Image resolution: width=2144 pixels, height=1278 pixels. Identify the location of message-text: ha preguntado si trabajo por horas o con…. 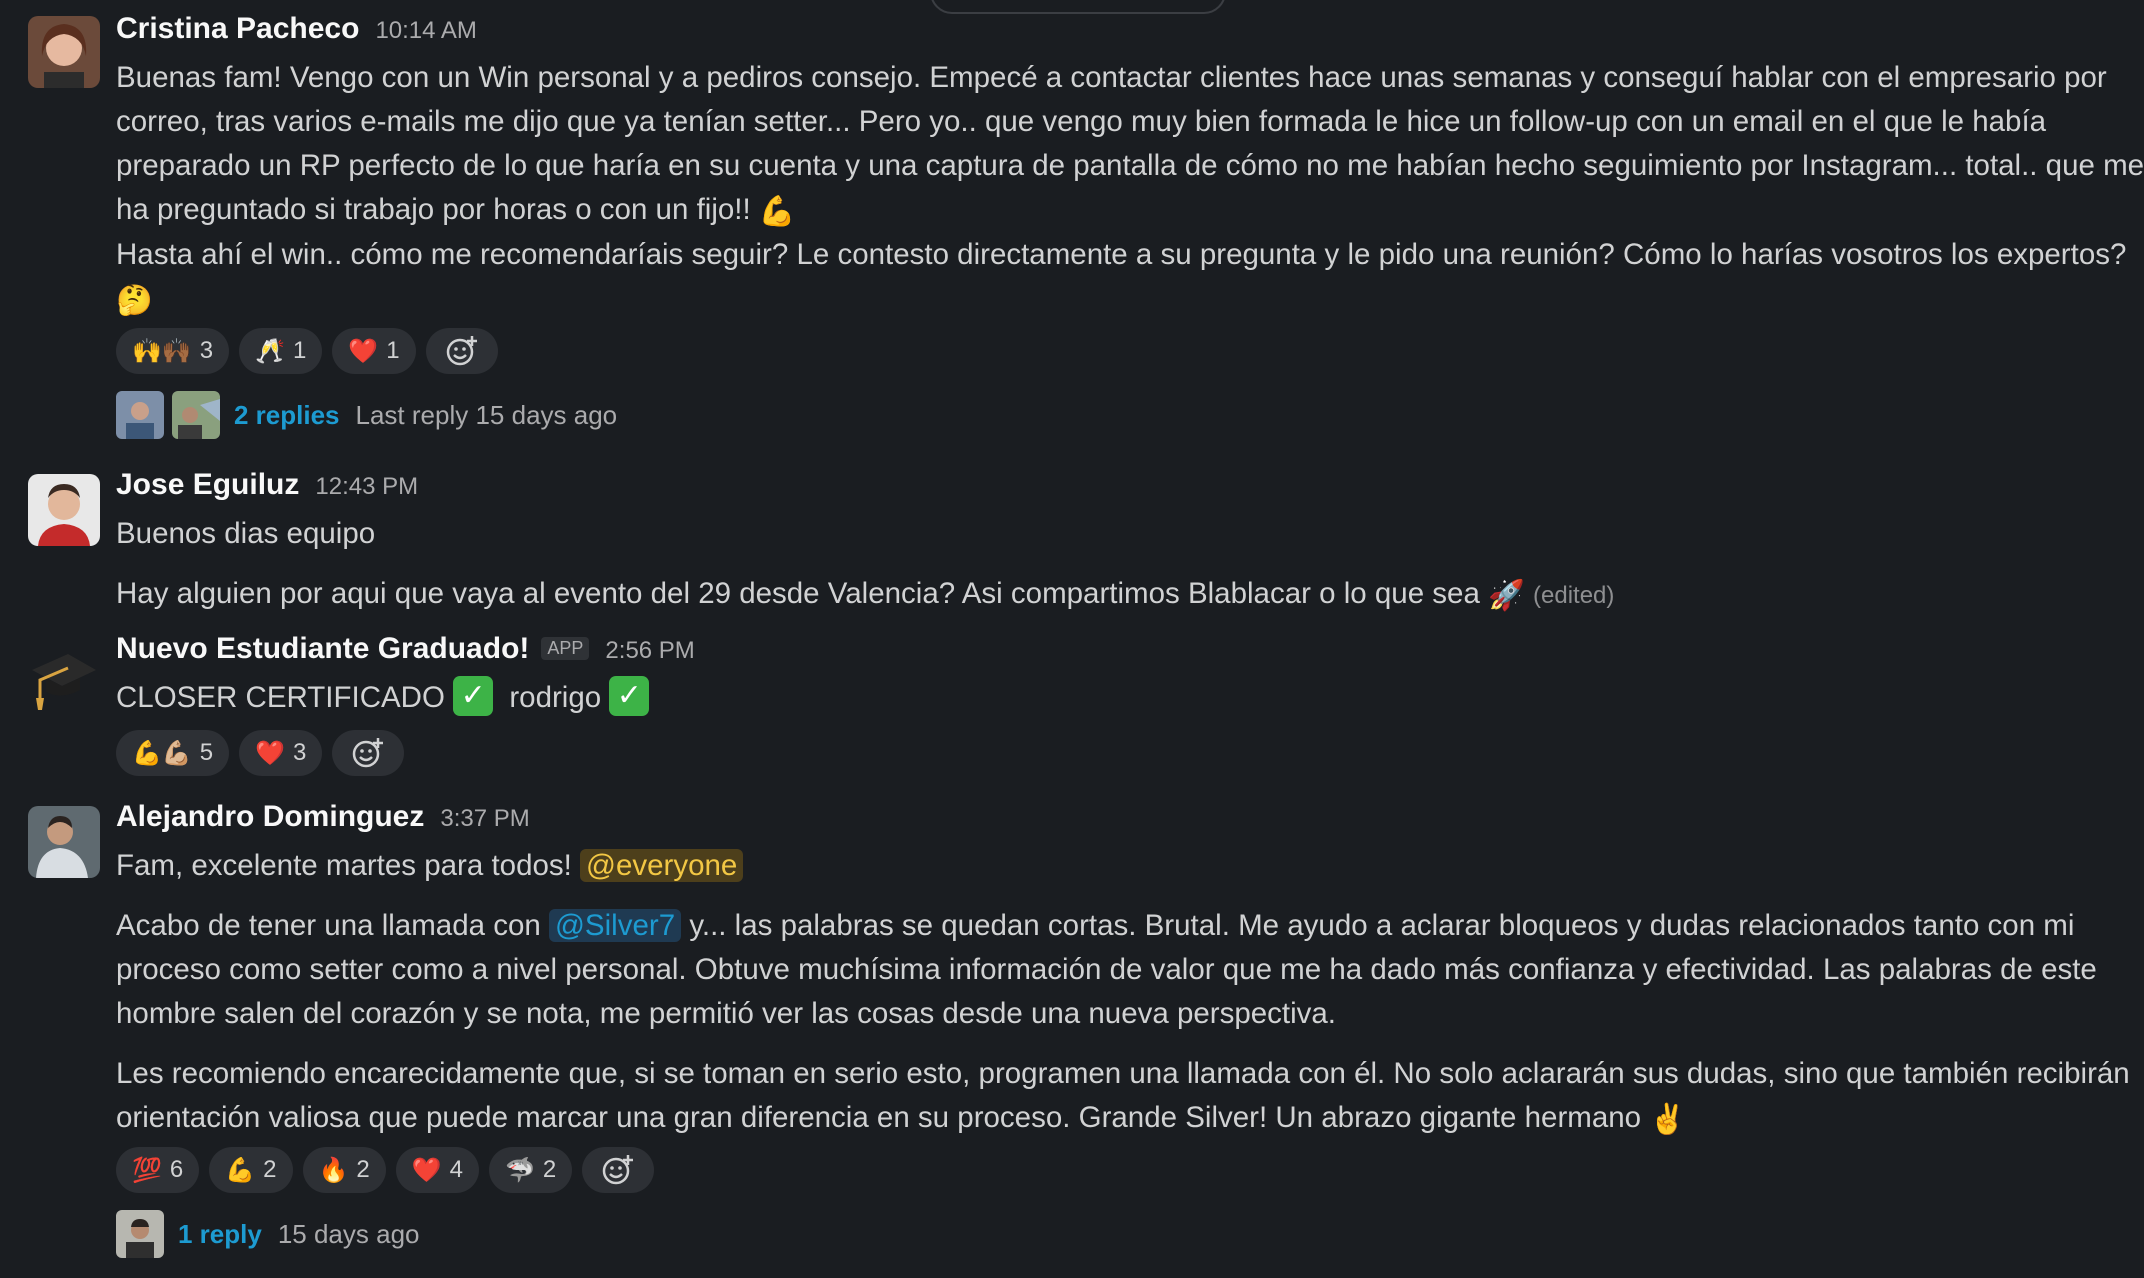
(433, 209).